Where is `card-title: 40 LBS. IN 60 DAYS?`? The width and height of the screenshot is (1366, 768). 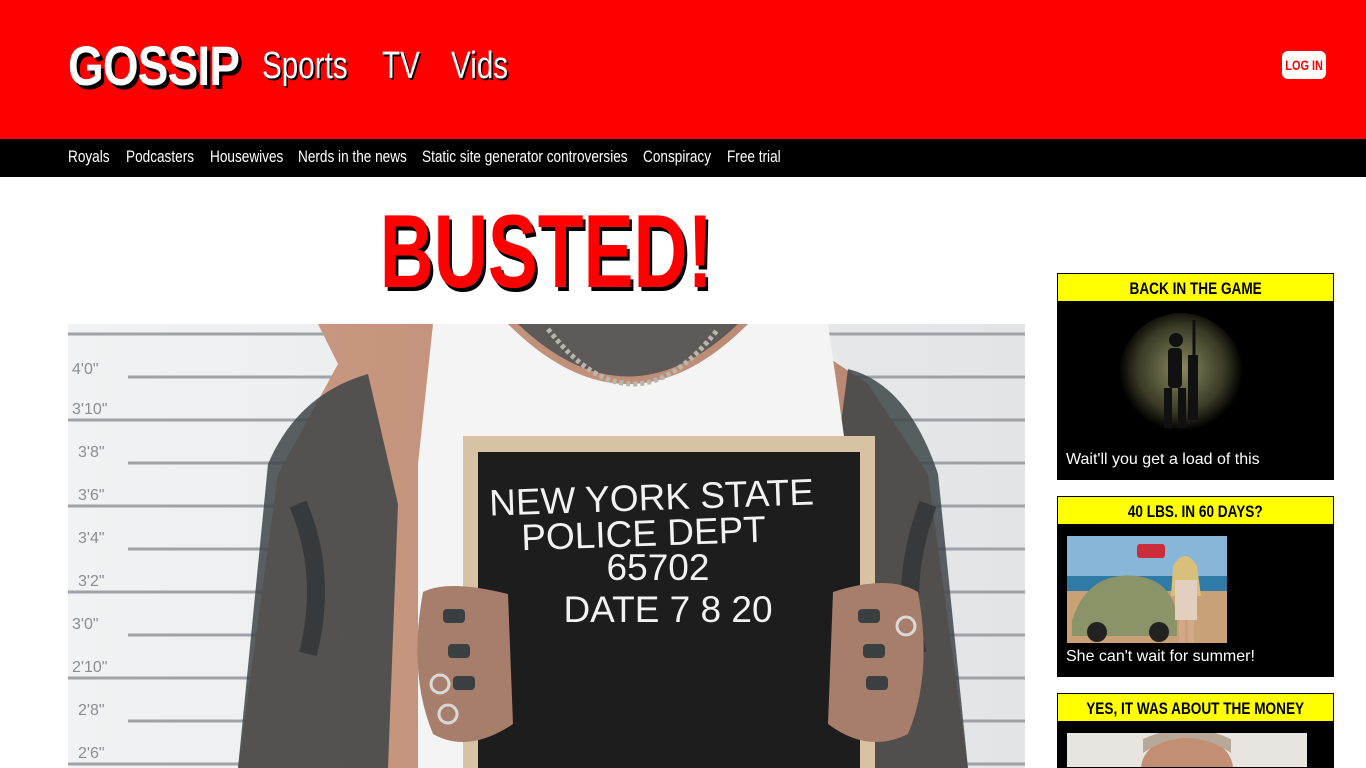
card-title: 40 LBS. IN 60 DAYS? is located at coordinates (1195, 510).